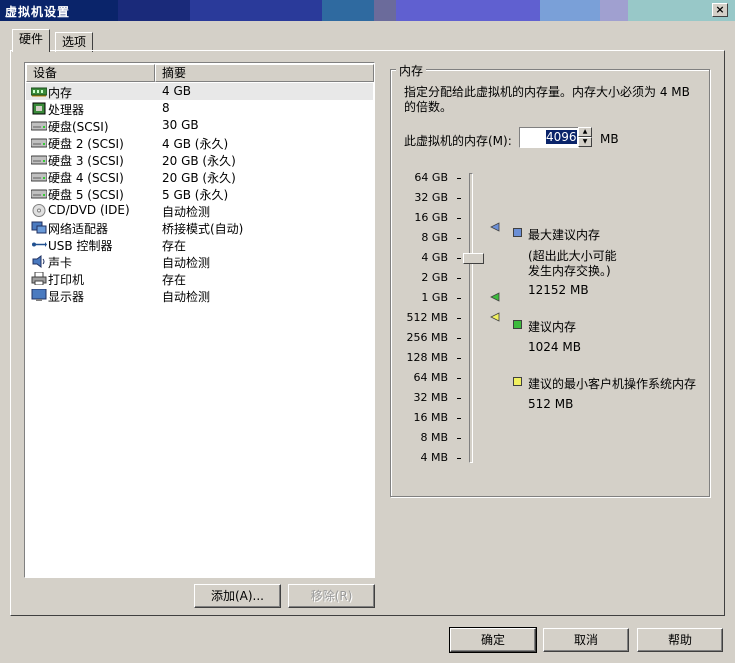 The width and height of the screenshot is (735, 663). I want to click on recommended-title: 建议内存, so click(552, 327).